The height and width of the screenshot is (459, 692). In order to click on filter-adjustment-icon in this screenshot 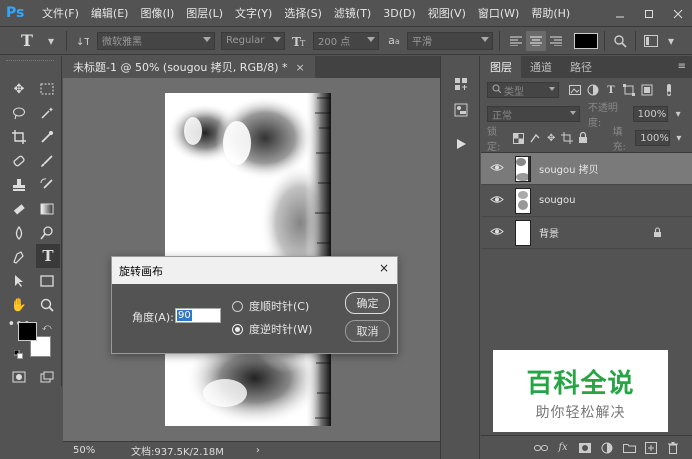, I will do `click(593, 90)`.